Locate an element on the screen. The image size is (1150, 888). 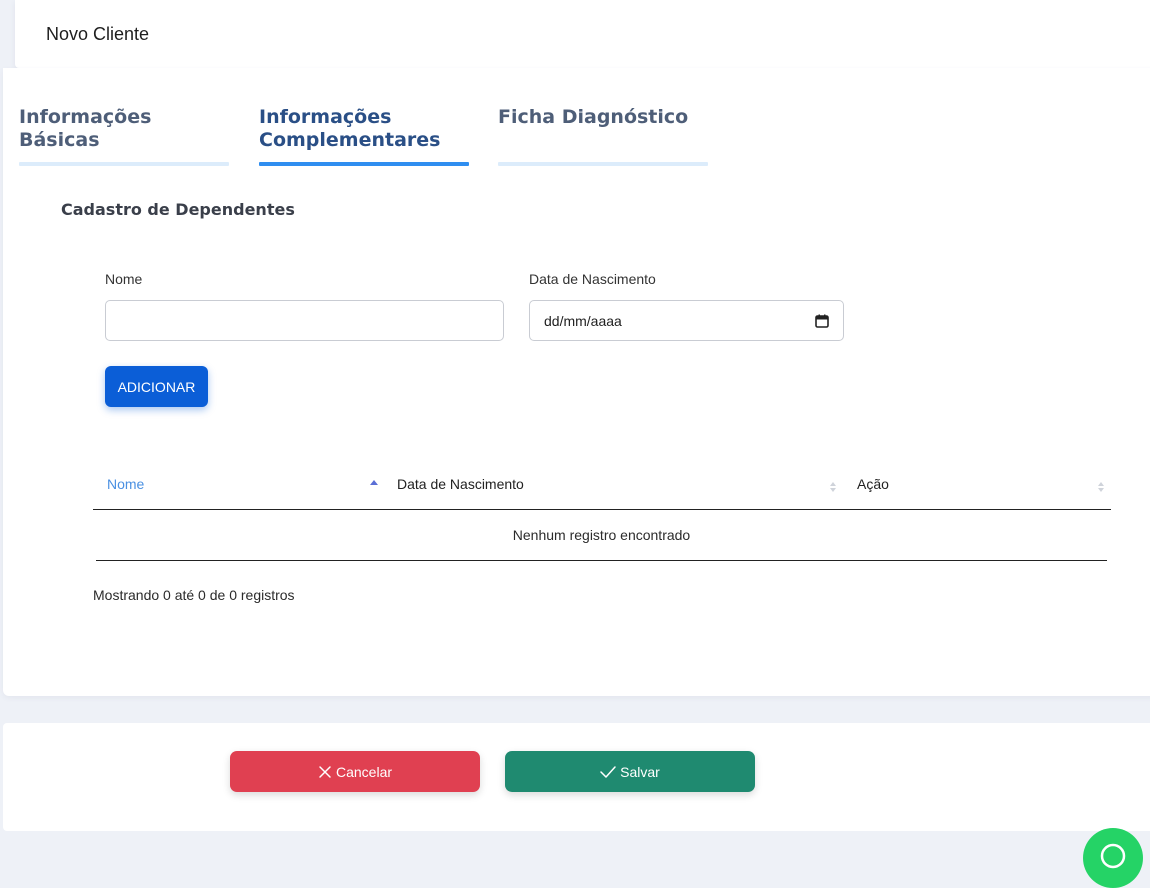
check-icon is located at coordinates (608, 772).